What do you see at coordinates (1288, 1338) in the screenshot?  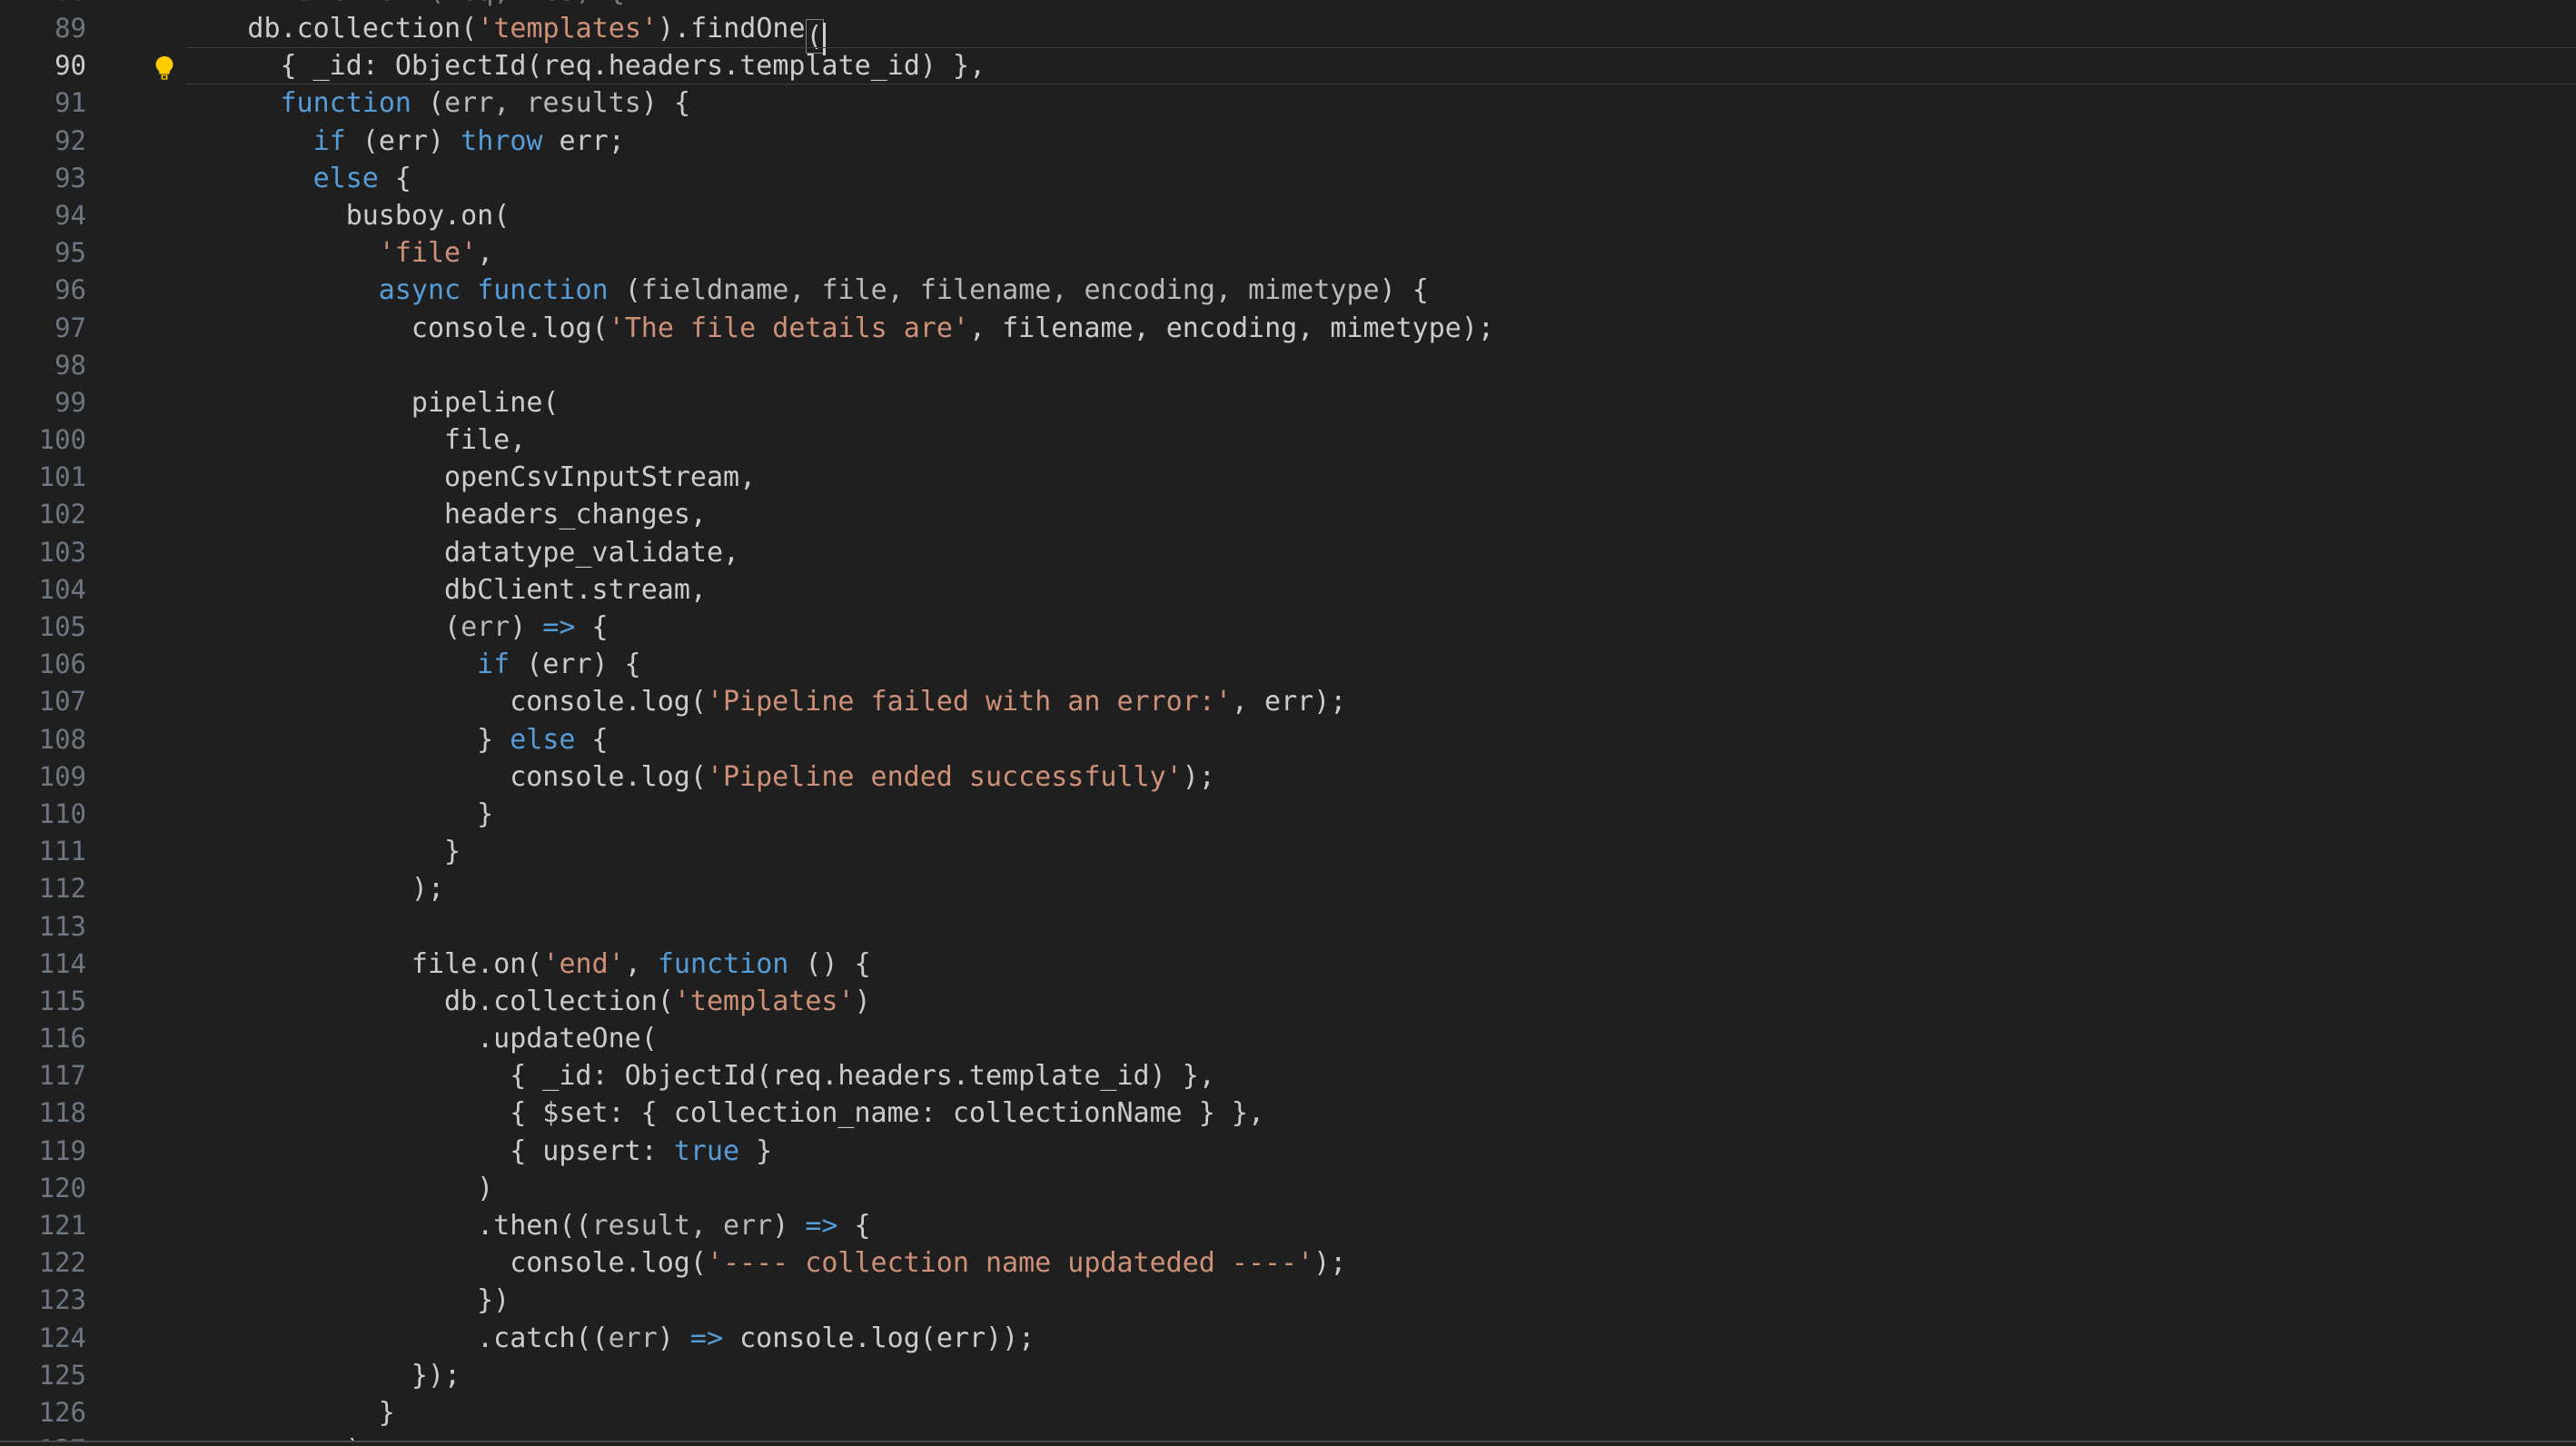 I see `code-line: 124 .catch((err) => console.log(err));` at bounding box center [1288, 1338].